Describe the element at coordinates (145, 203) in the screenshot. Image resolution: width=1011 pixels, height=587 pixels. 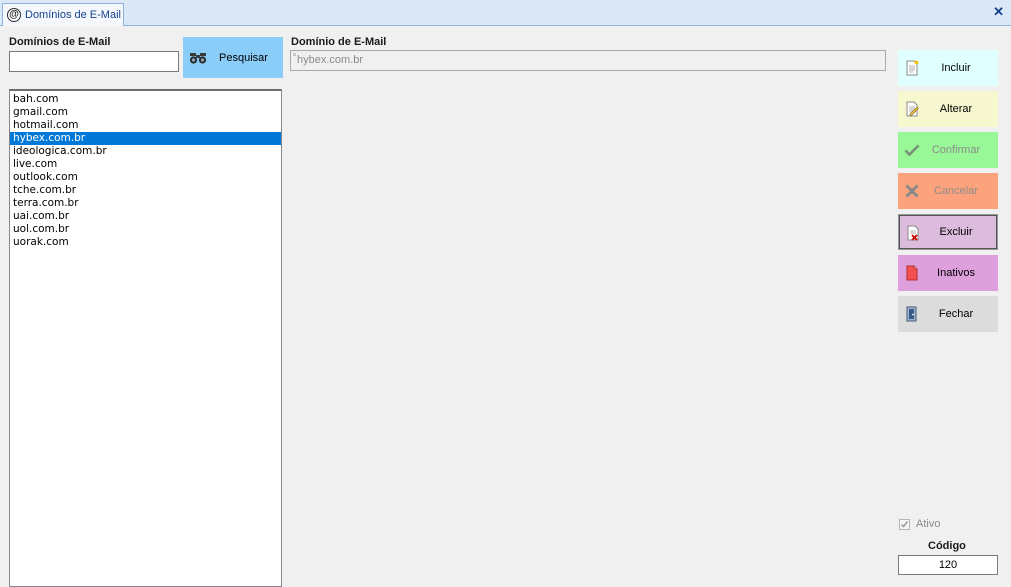
I see `list-item: terra.com.br` at that location.